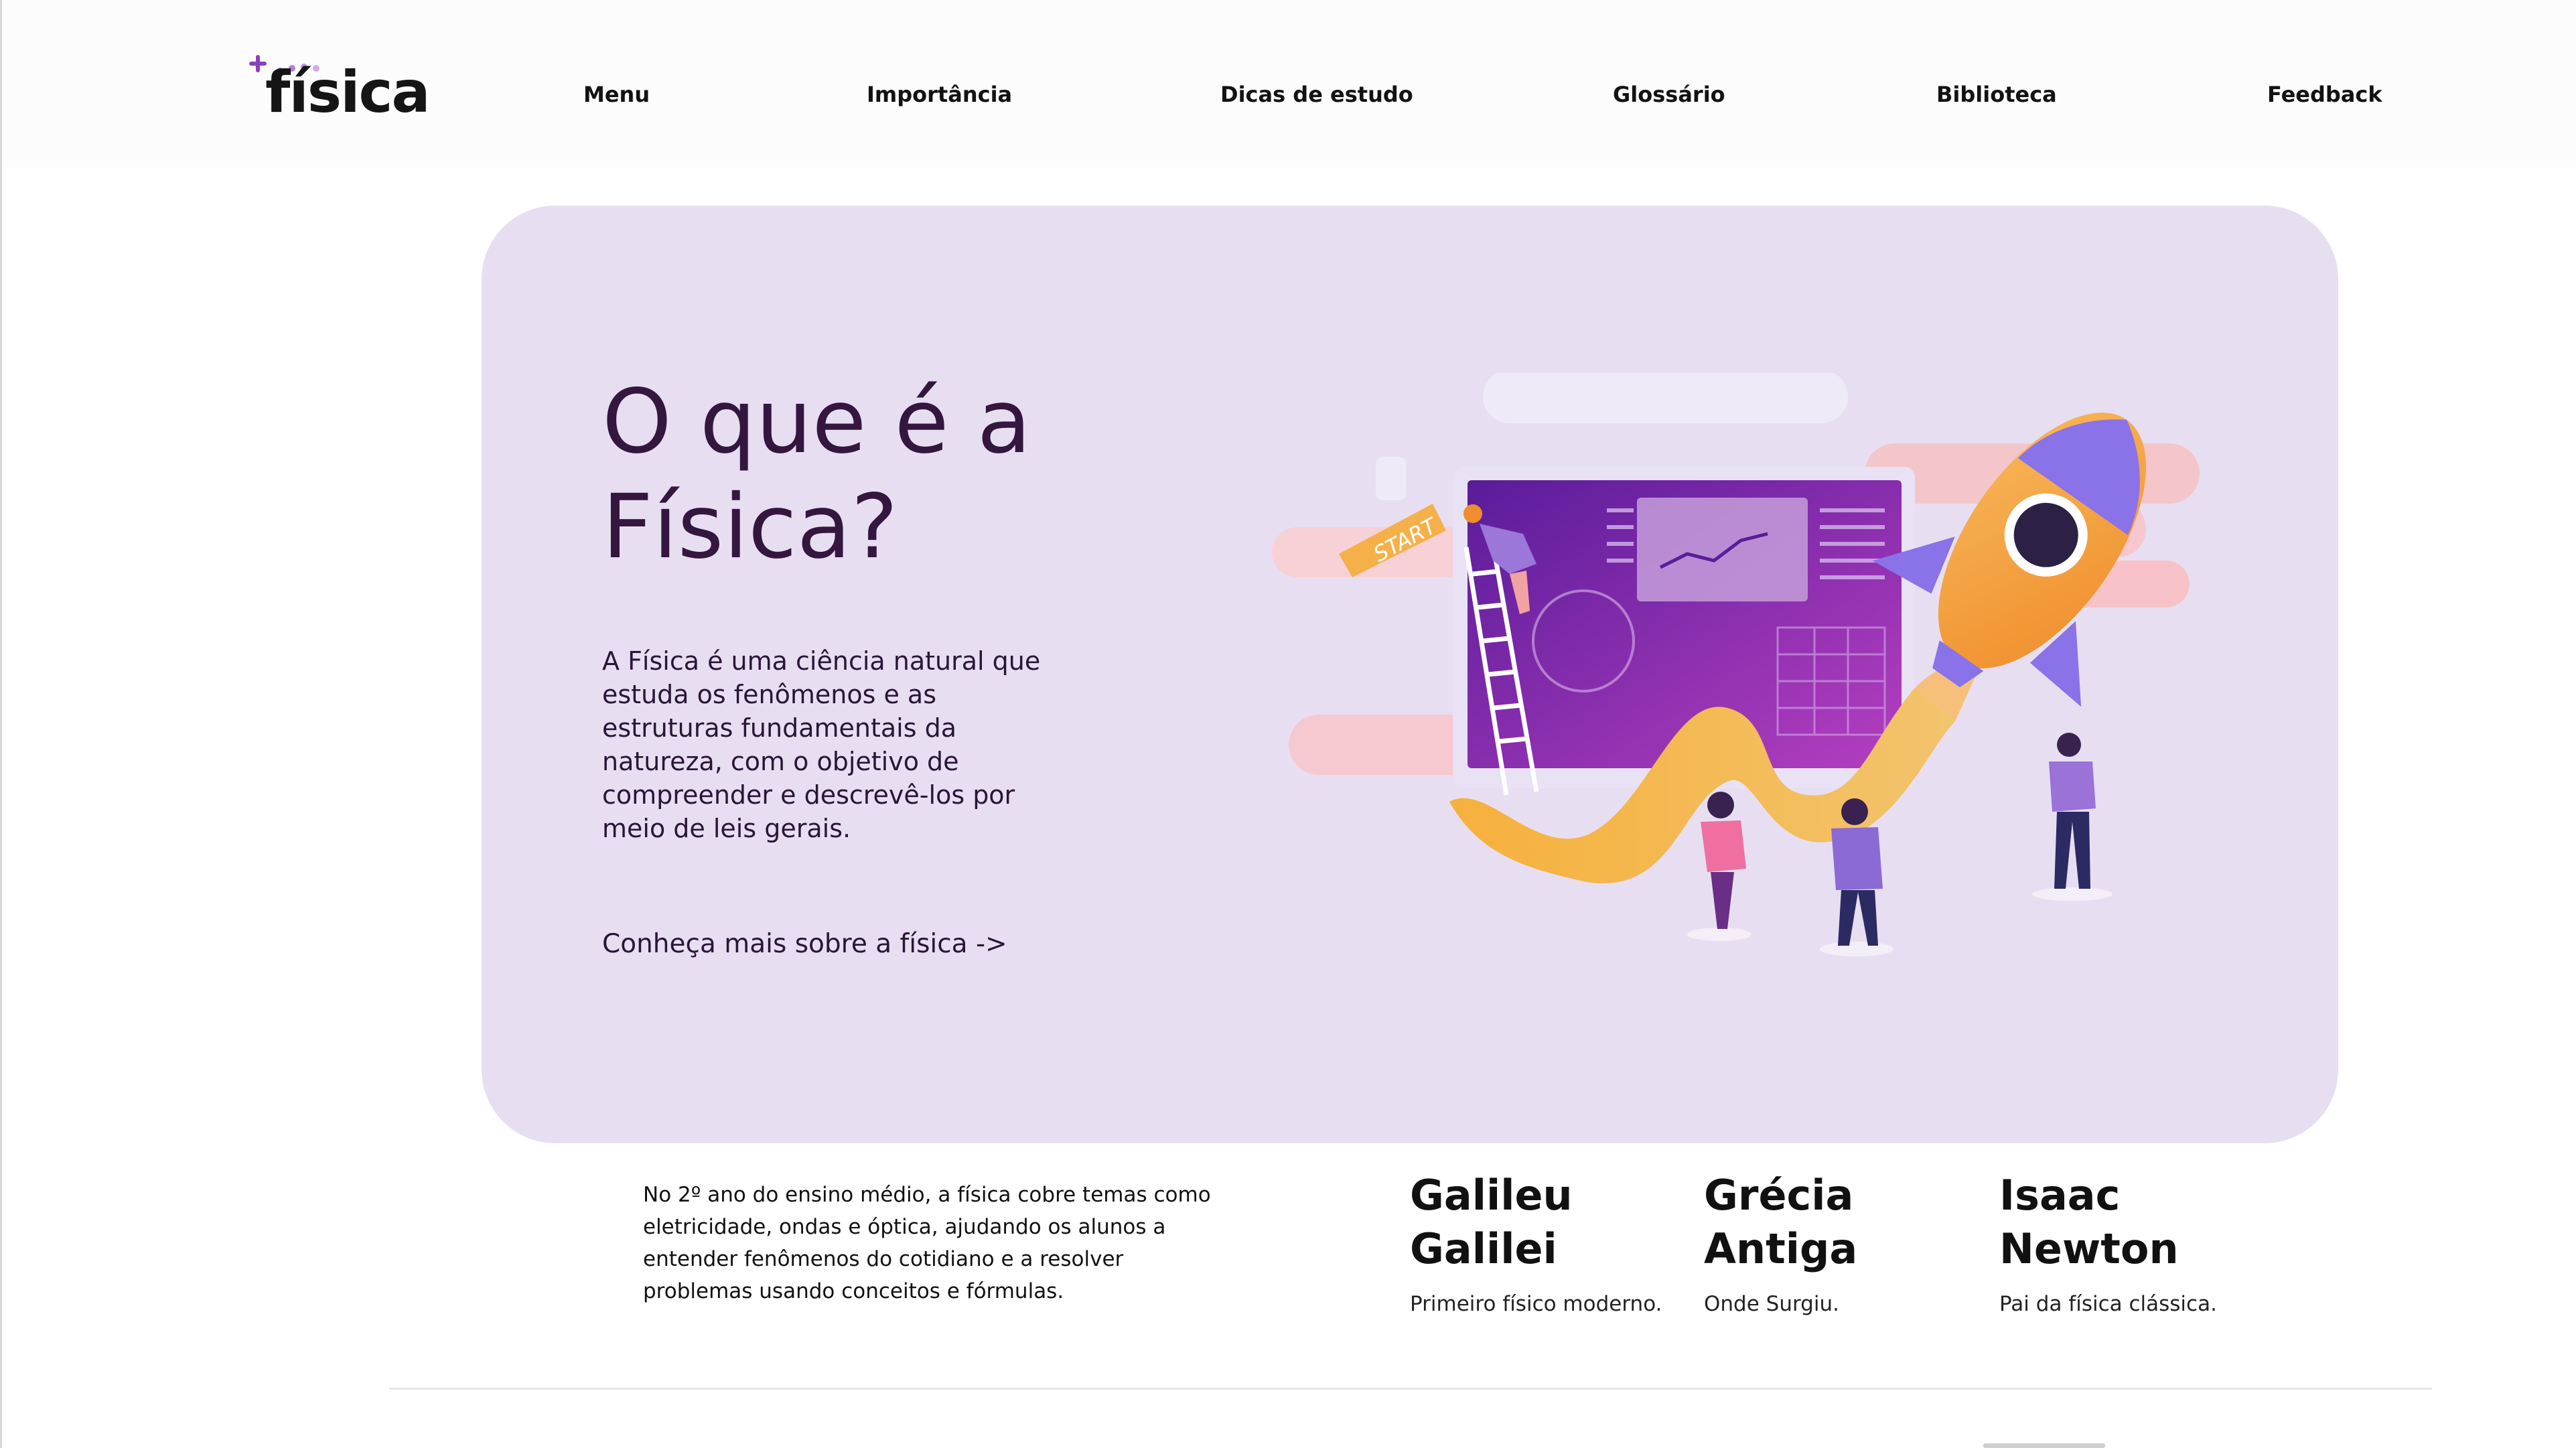 The width and height of the screenshot is (2576, 1448). Describe the element at coordinates (1779, 1195) in the screenshot. I see `fact-title-line1: Grécia` at that location.